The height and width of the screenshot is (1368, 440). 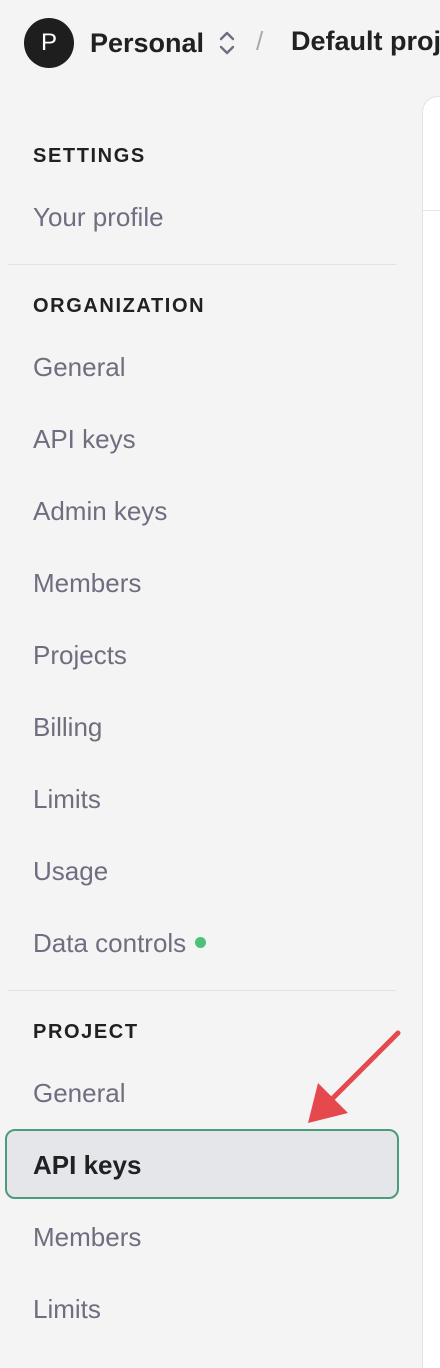 I want to click on main-content-panel, so click(x=431, y=732).